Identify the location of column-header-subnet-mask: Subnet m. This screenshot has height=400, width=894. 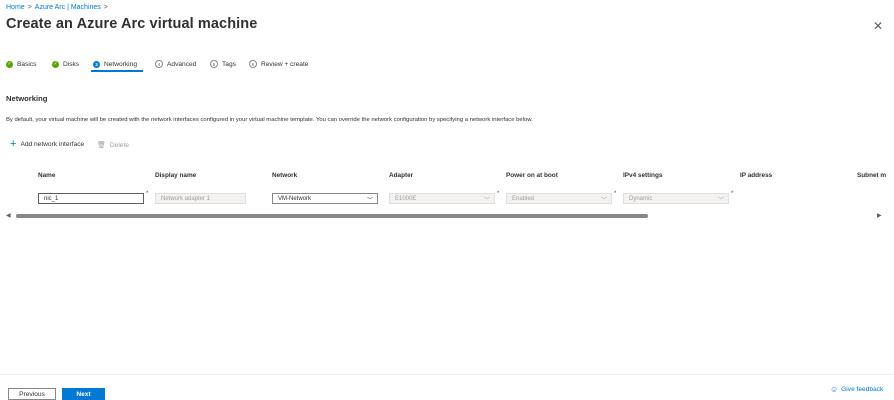
(872, 175).